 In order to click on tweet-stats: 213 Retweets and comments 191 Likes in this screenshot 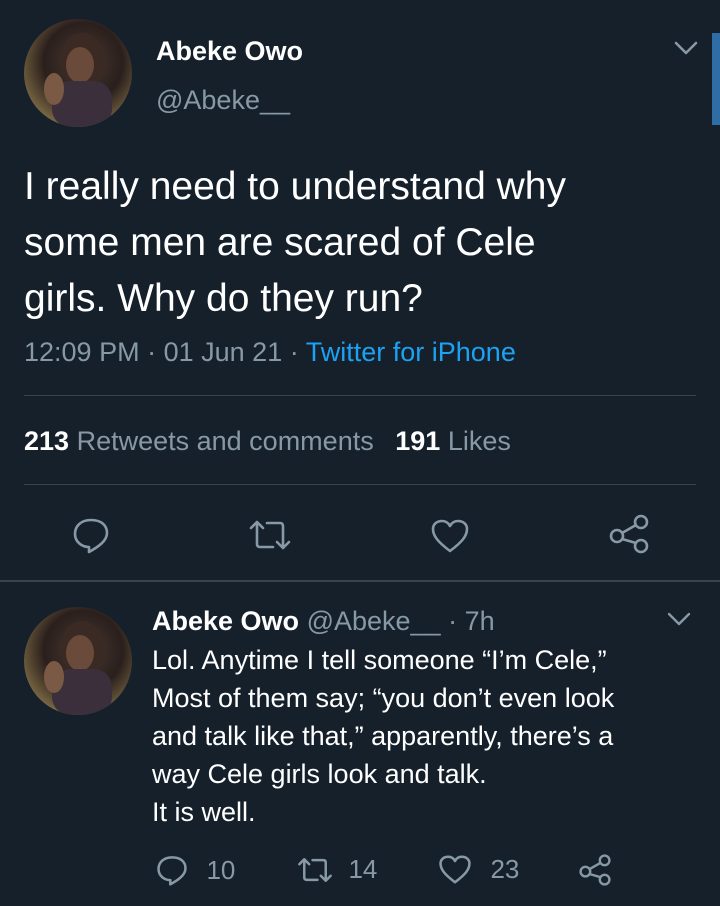, I will do `click(267, 441)`.